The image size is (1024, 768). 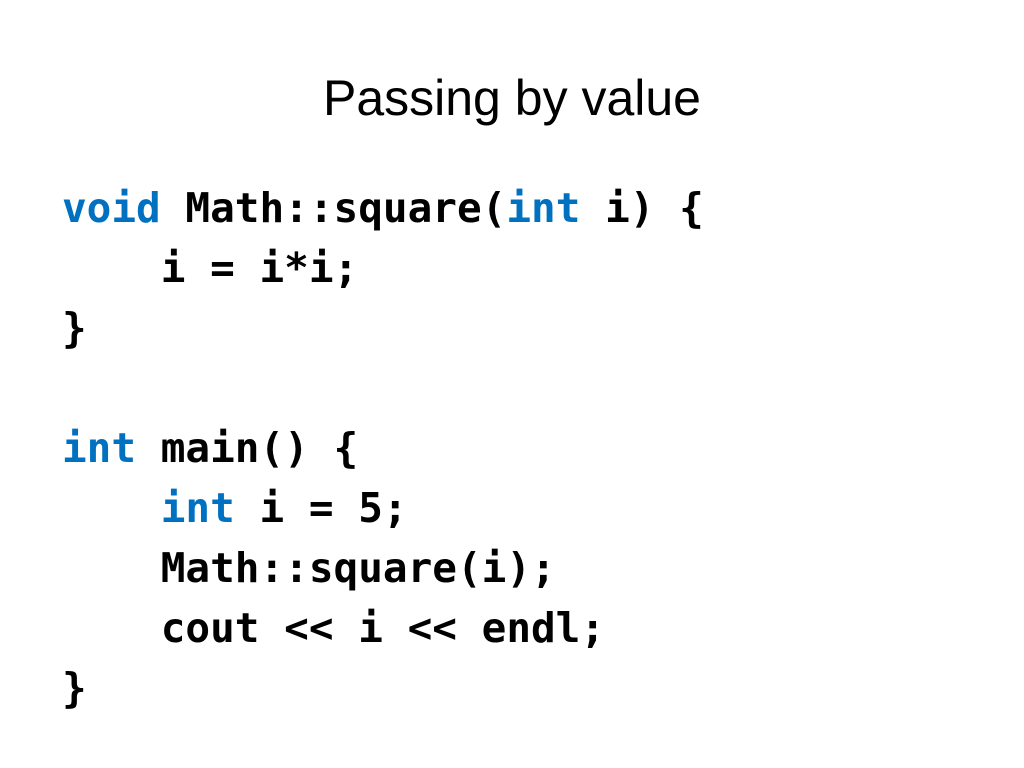 I want to click on code-text: i = i*i;, so click(x=210, y=268).